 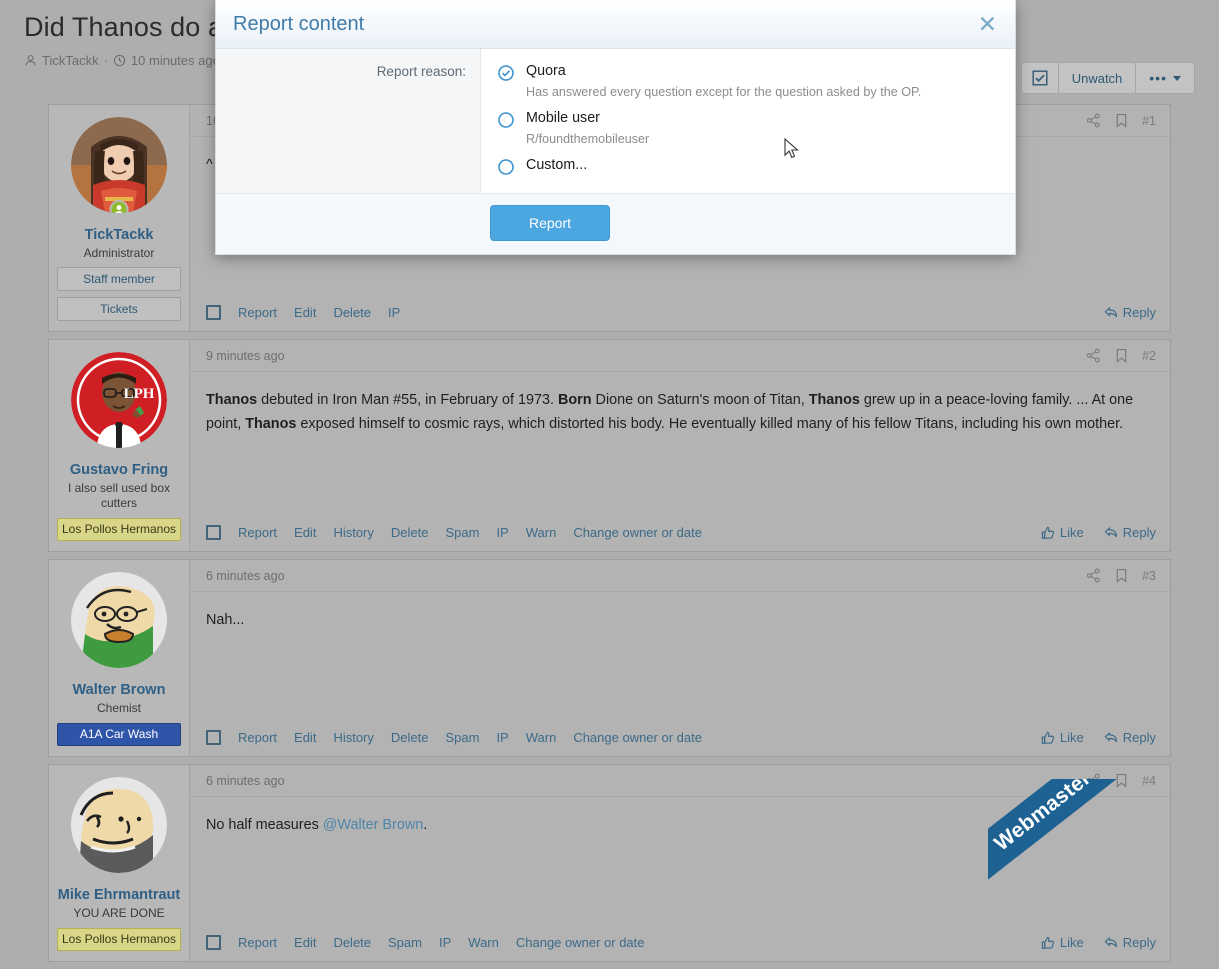 I want to click on staff-member-button: Staff member, so click(x=119, y=279).